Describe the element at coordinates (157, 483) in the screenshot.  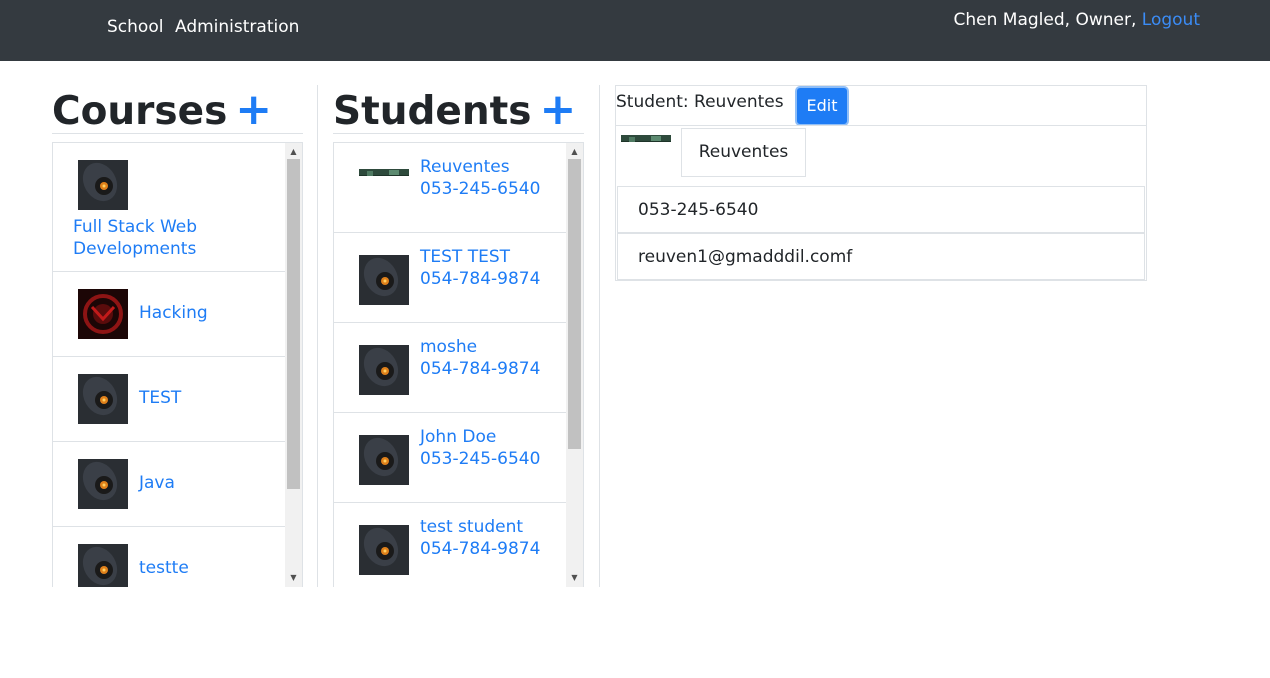
I see `course-name: Java` at that location.